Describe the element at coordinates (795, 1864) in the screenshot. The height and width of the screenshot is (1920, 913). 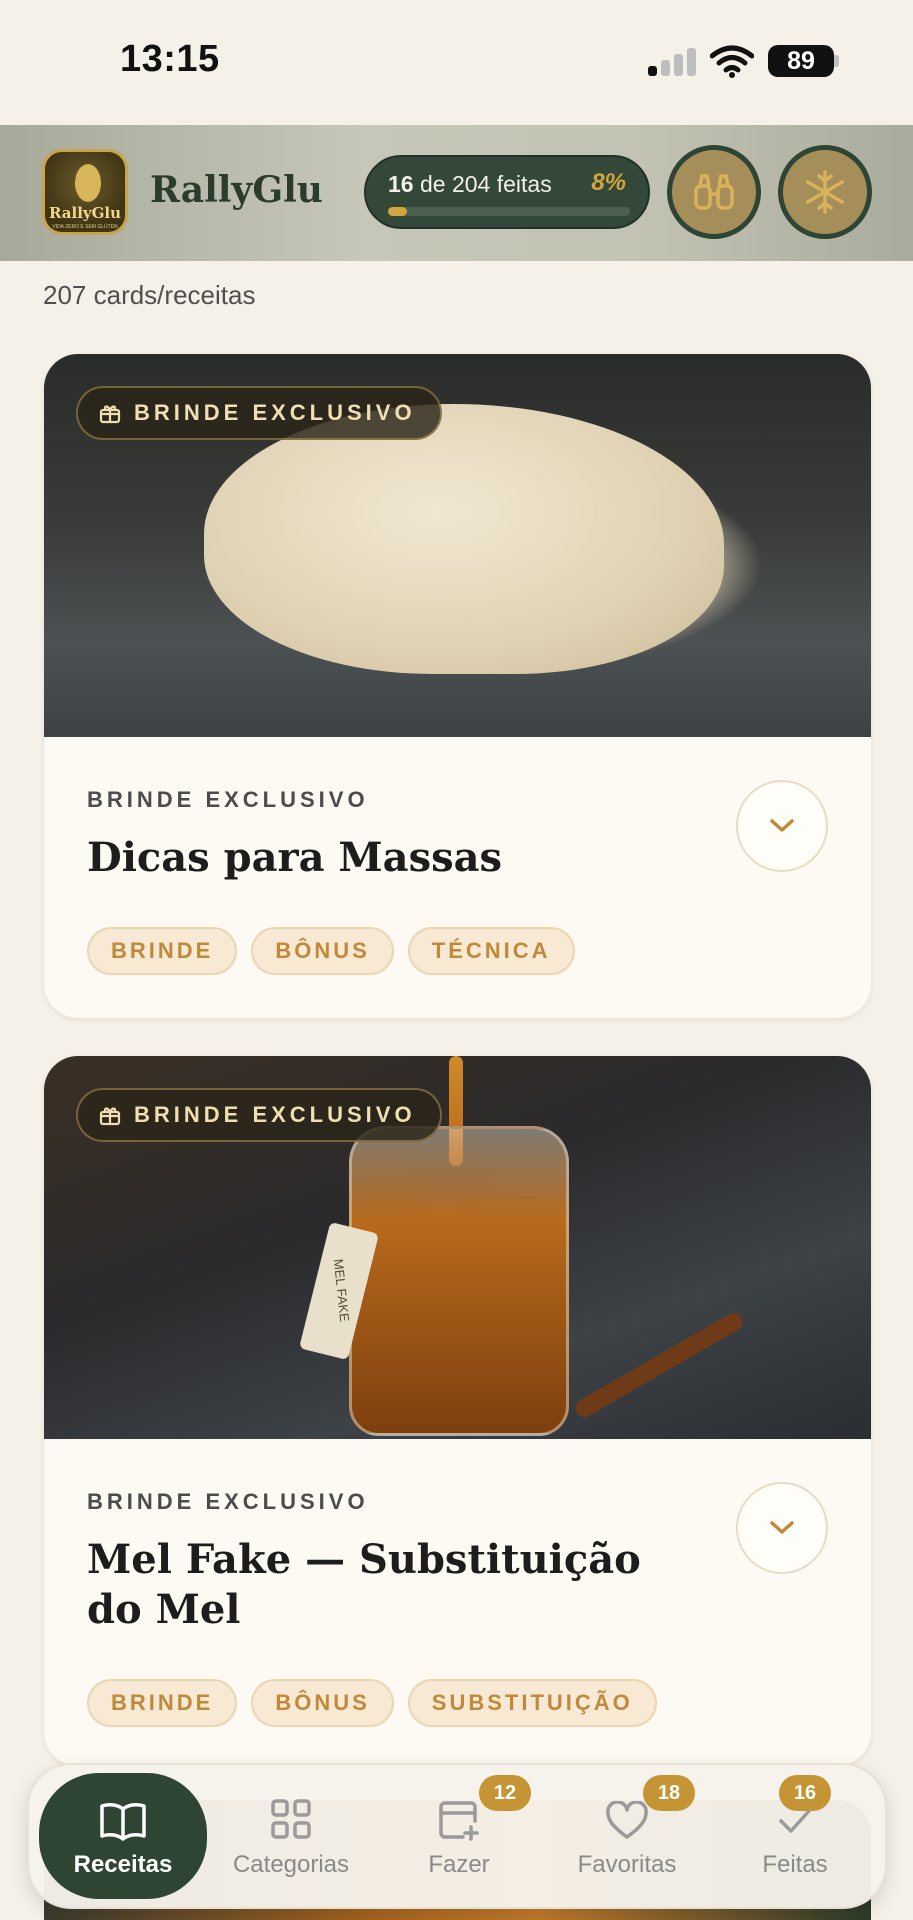
I see `tab-label: Feitas` at that location.